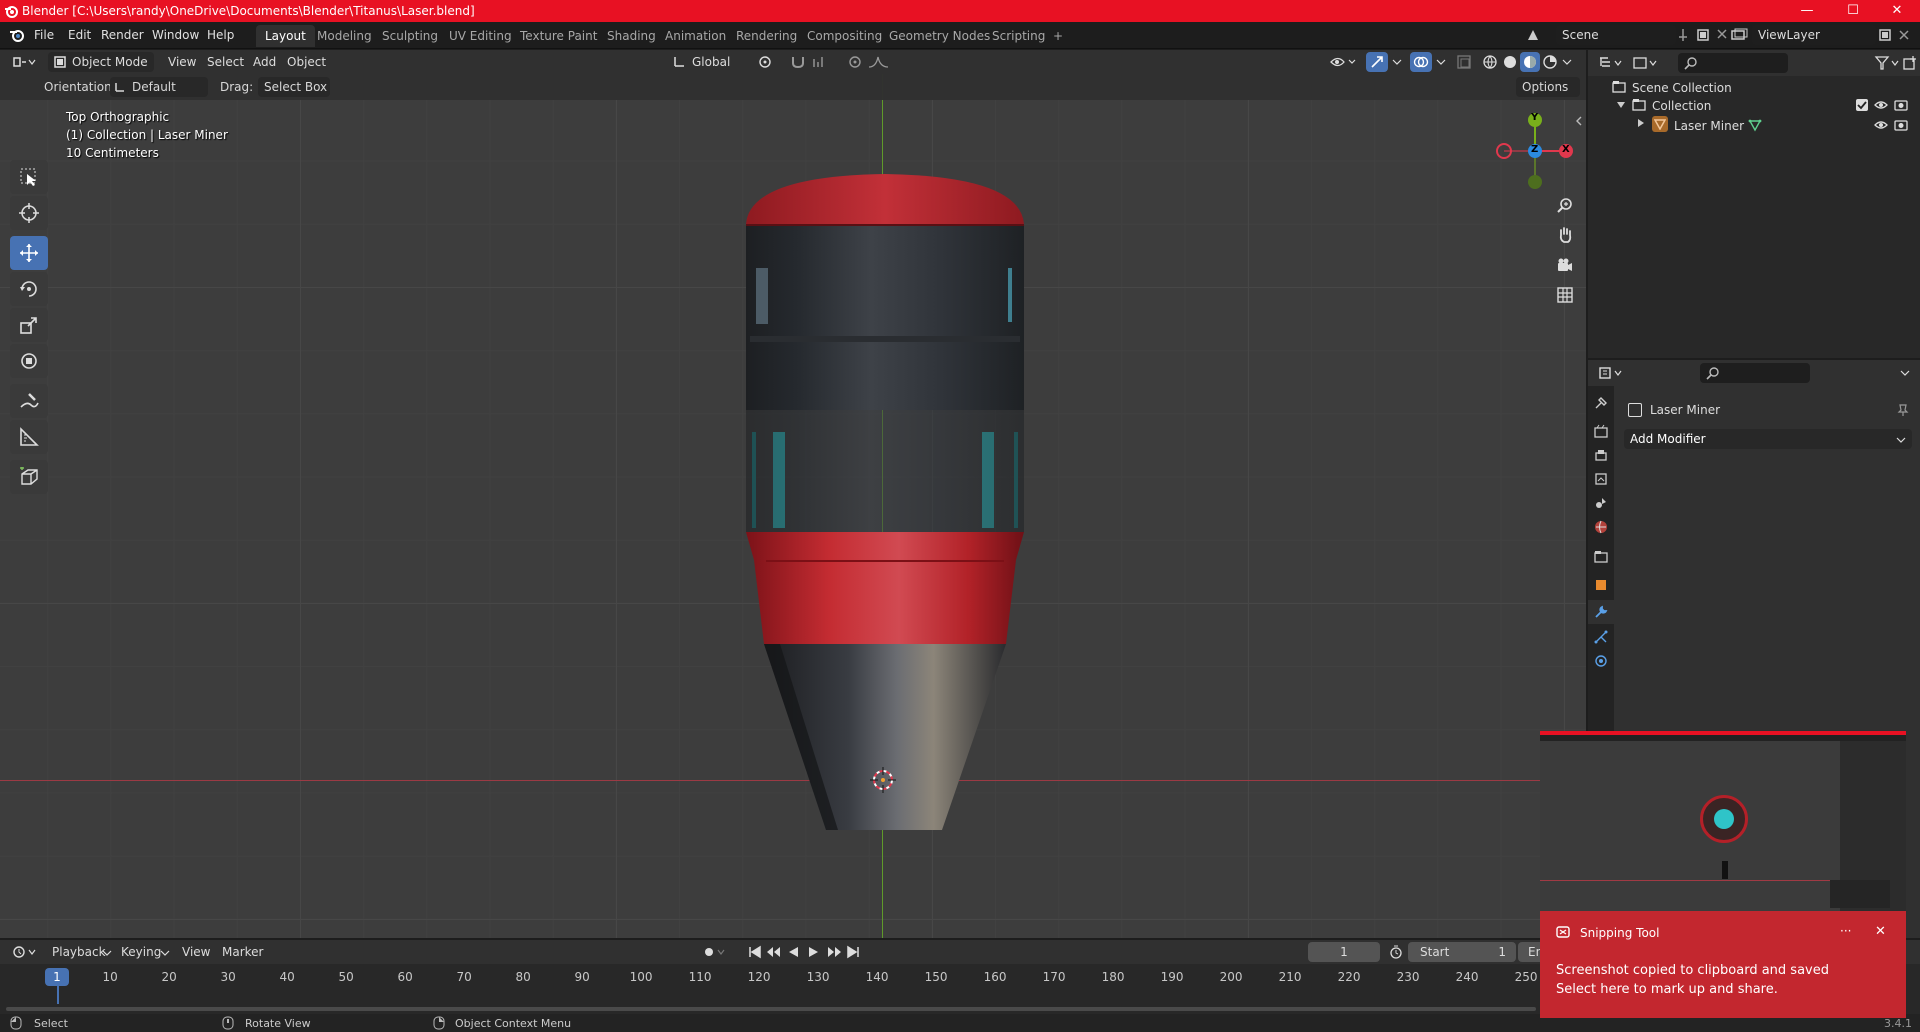  Describe the element at coordinates (1681, 106) in the screenshot. I see `outliner-item-collection: Collection` at that location.